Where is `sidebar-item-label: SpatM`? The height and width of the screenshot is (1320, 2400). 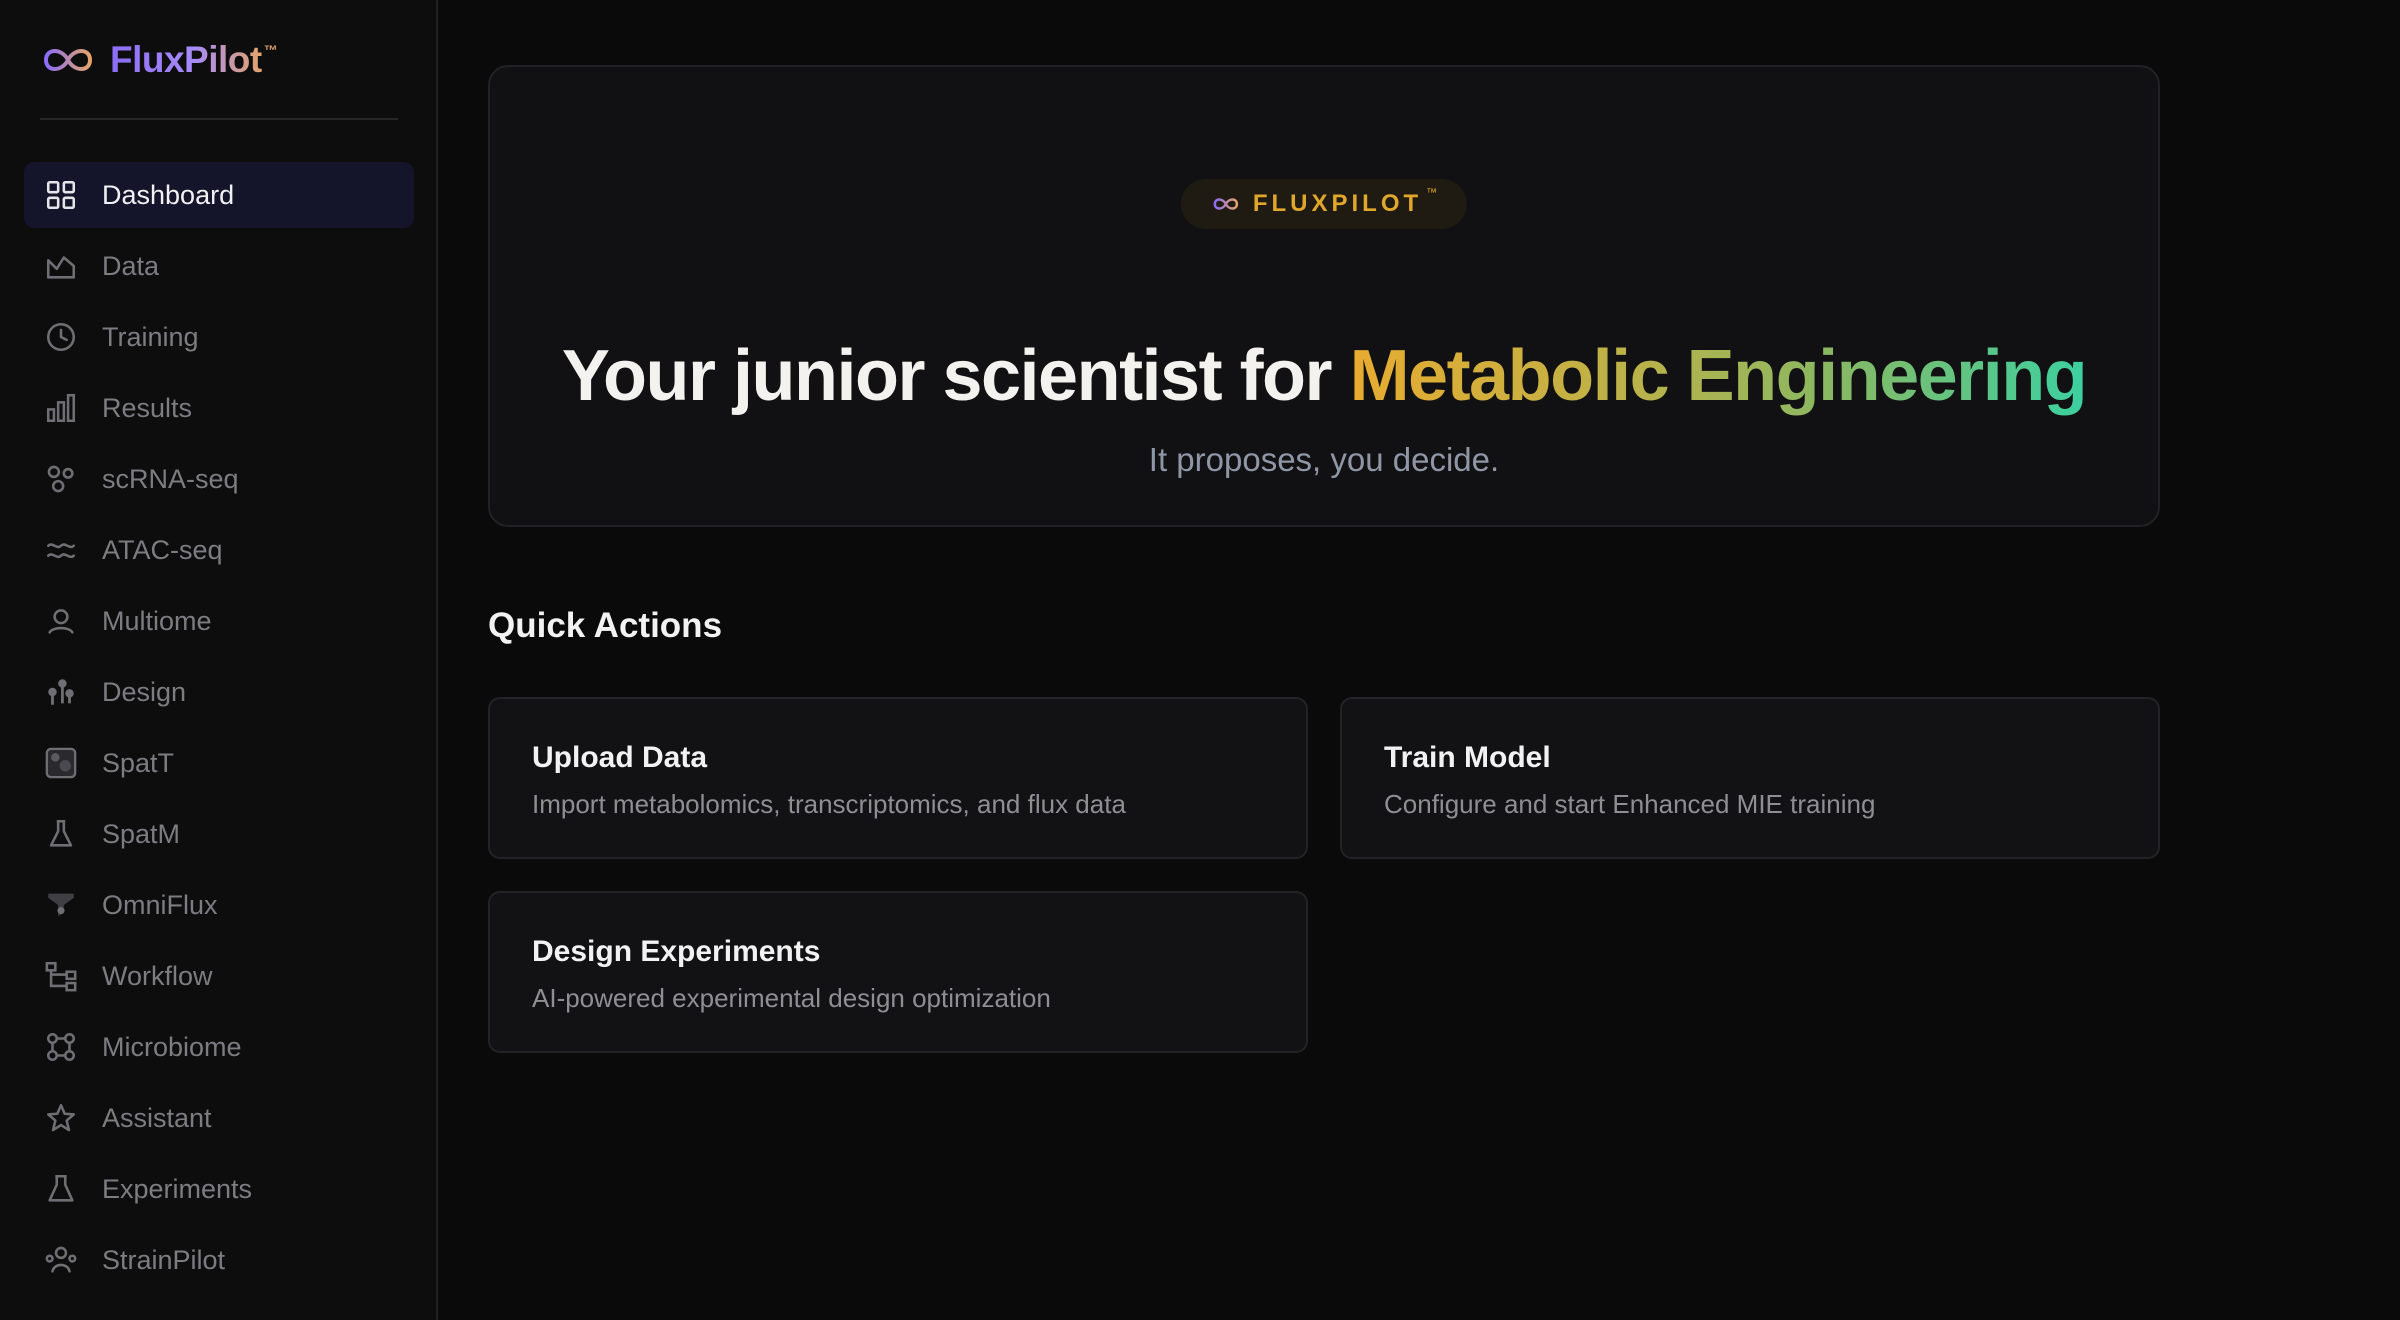
sidebar-item-label: SpatM is located at coordinates (141, 833).